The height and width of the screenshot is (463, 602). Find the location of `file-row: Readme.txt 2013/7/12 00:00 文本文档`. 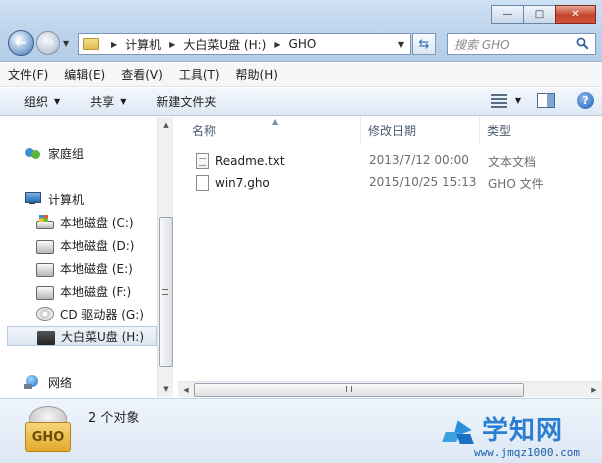

file-row: Readme.txt 2013/7/12 00:00 文本文档 is located at coordinates (388, 161).